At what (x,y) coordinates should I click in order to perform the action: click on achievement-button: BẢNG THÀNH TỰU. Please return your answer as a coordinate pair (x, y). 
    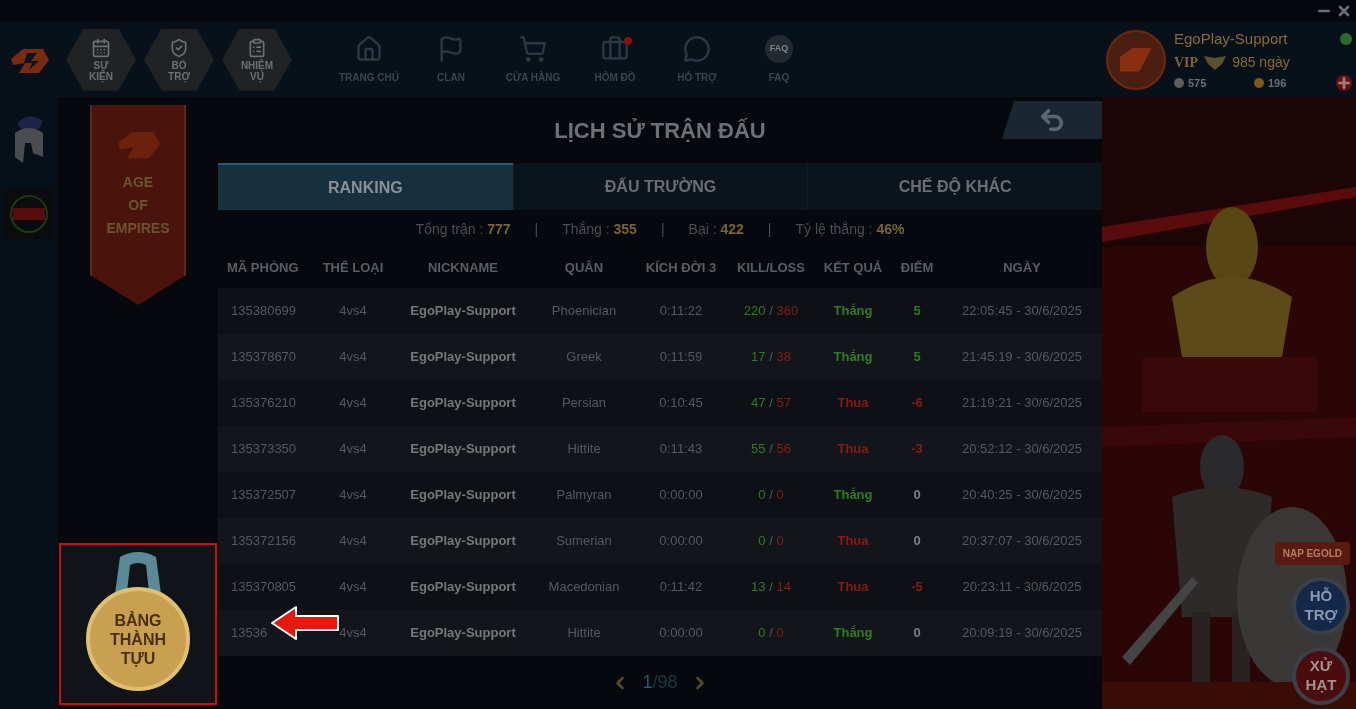
    Looking at the image, I should click on (138, 624).